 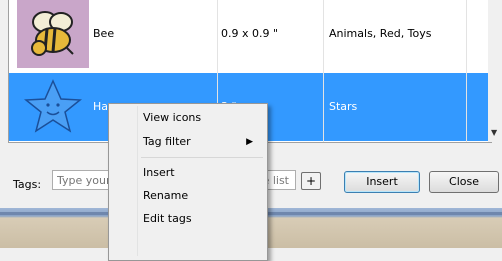 I want to click on submenu-arrow-icon: ▶, so click(x=249, y=142).